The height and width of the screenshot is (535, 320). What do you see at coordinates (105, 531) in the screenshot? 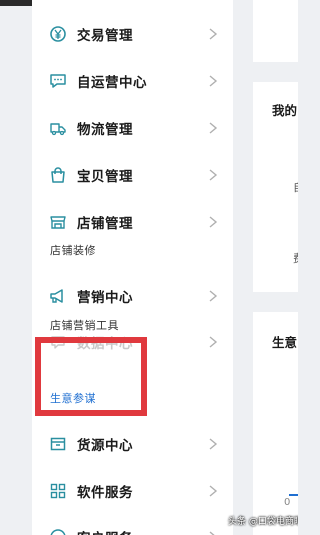
I see `sidebar-item-label: 客户服务` at bounding box center [105, 531].